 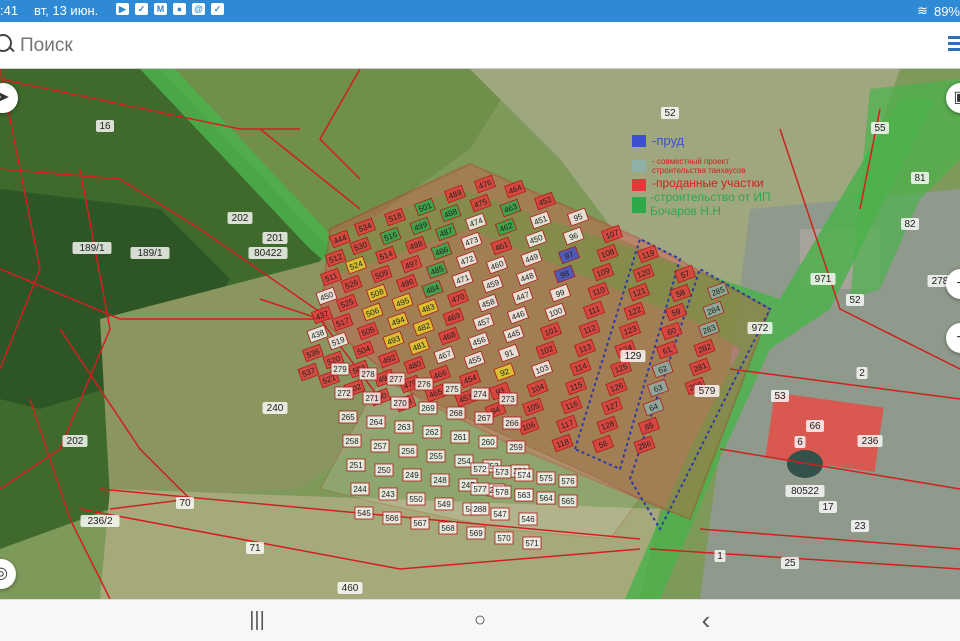 I want to click on legend-sold-label: -проданные участки, so click(x=708, y=183).